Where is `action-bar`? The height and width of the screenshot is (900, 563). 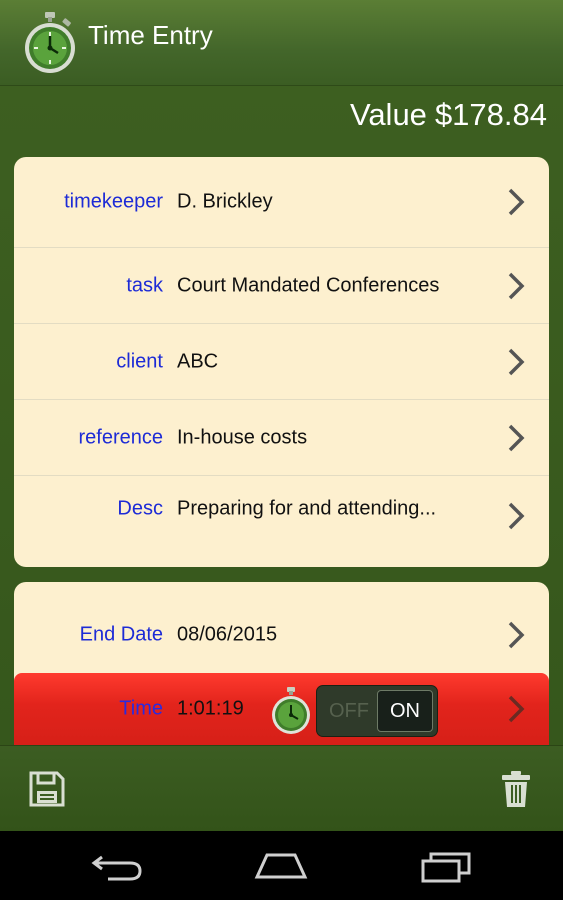 action-bar is located at coordinates (281, 788).